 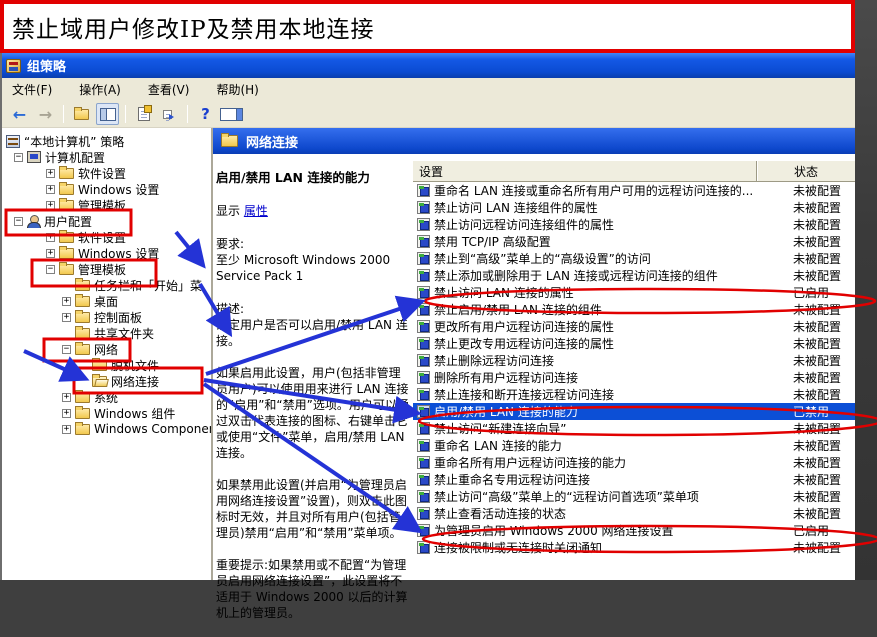 I want to click on tree-item-label: 系统, so click(x=106, y=397).